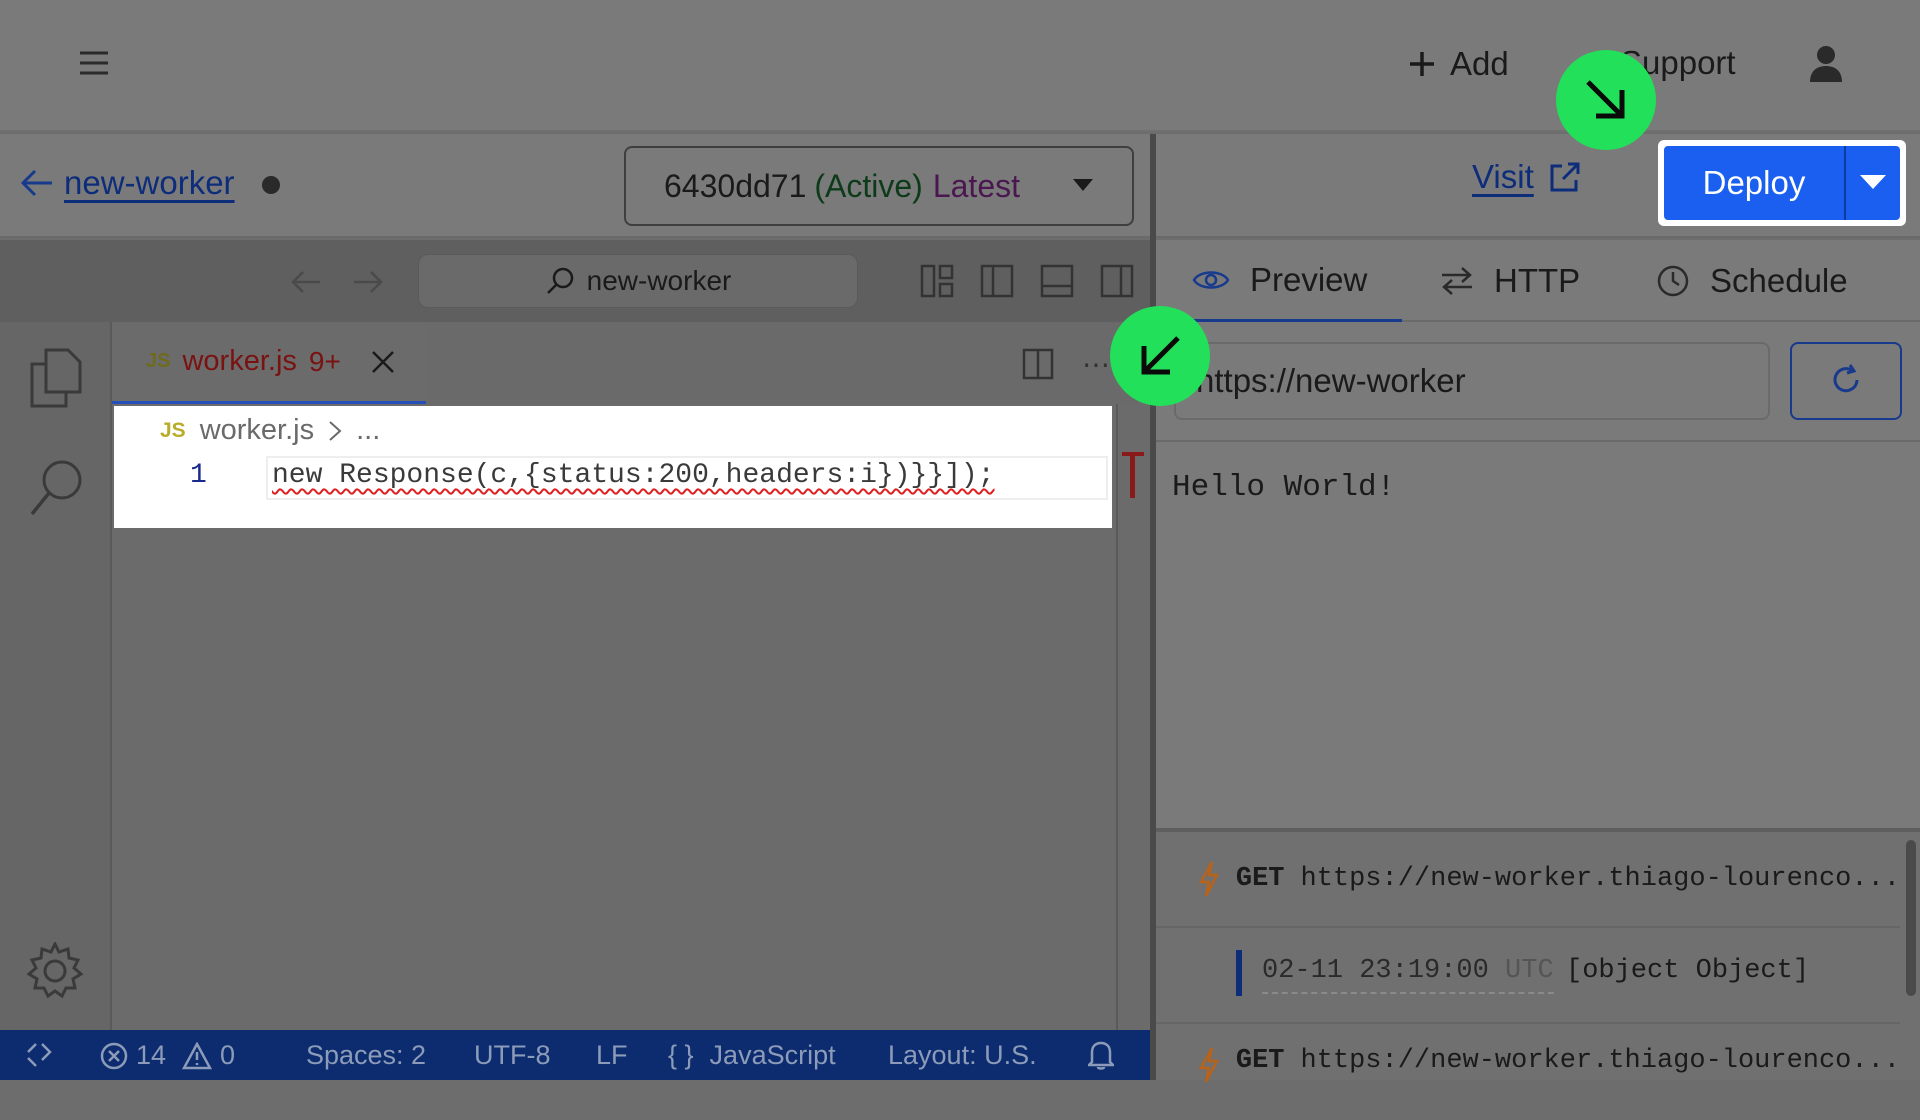  What do you see at coordinates (1479, 63) in the screenshot?
I see `add-label: Add` at bounding box center [1479, 63].